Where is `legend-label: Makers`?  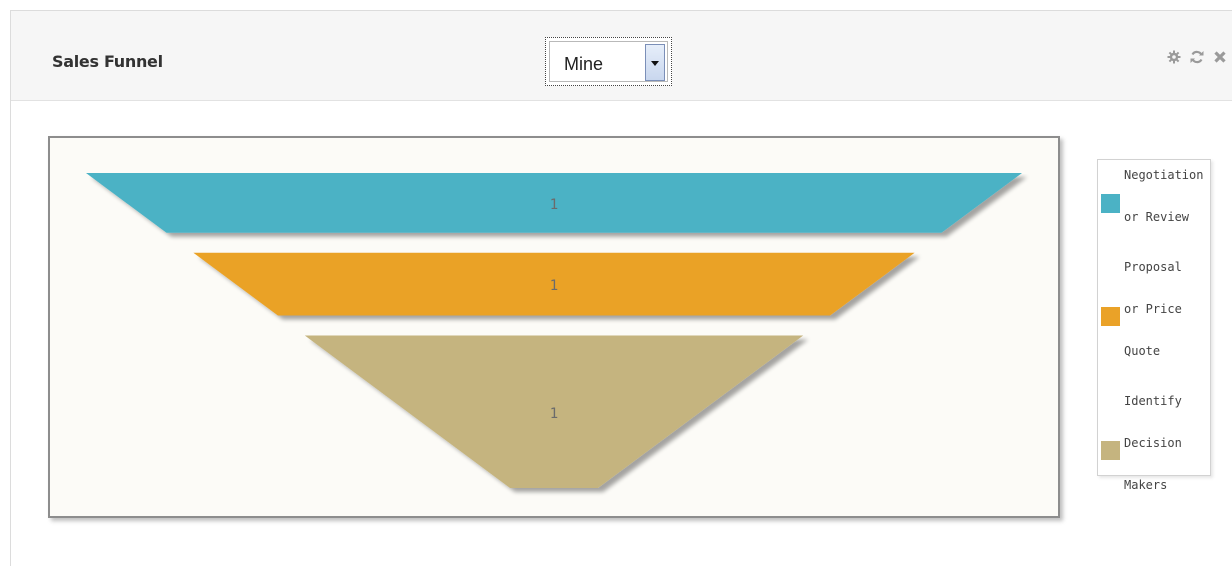 legend-label: Makers is located at coordinates (1146, 485).